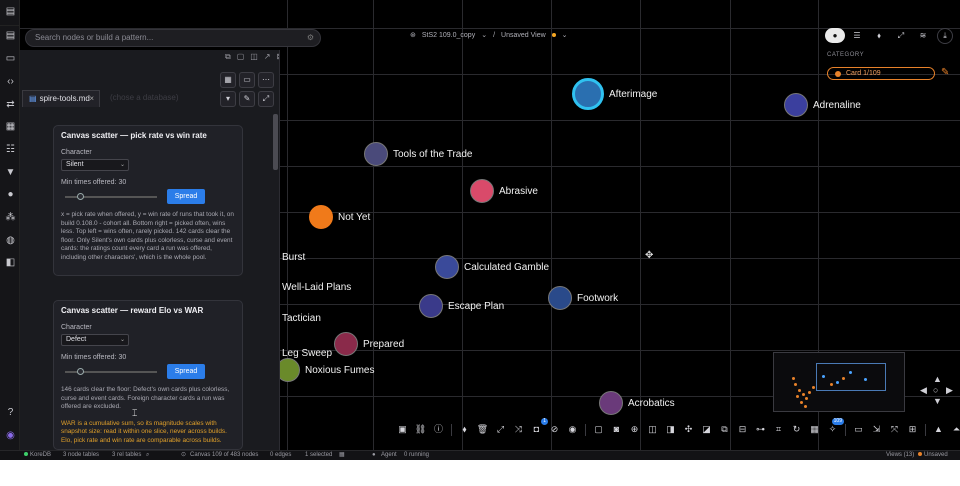 The image size is (960, 486). Describe the element at coordinates (10, 172) in the screenshot. I see `filter-icon: ▼` at that location.